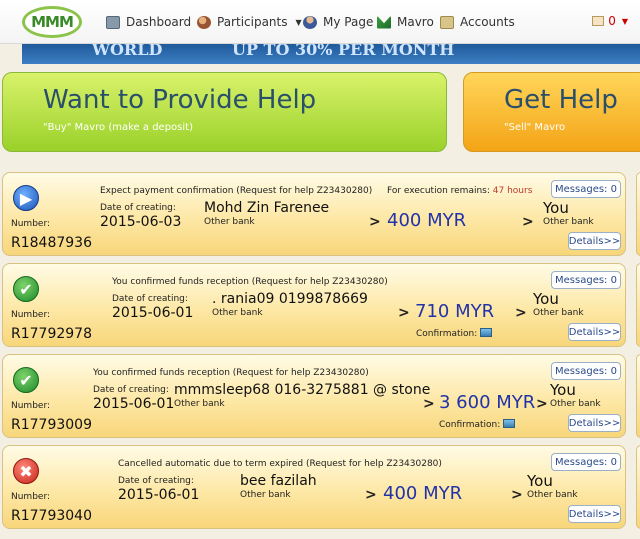  Describe the element at coordinates (278, 481) in the screenshot. I see `sender-name: bee fazilah` at that location.